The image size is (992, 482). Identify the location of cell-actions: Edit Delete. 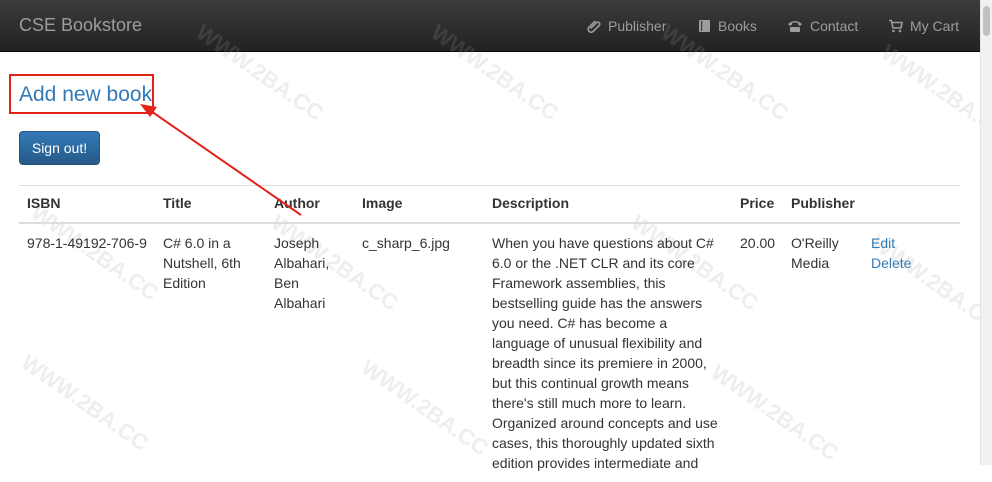
(911, 352).